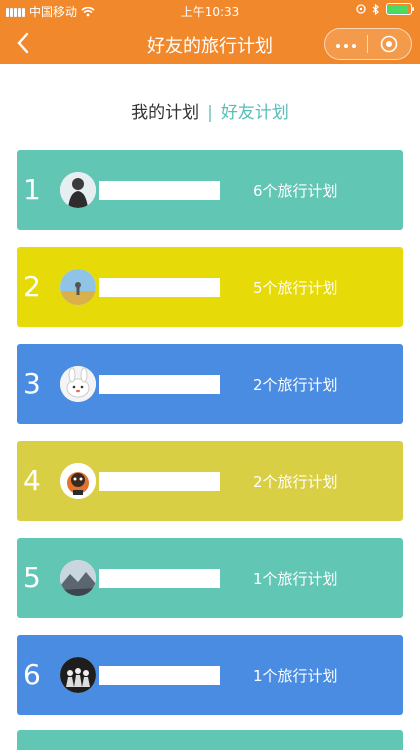 This screenshot has width=420, height=750. I want to click on tab-my-plans: 我的计划, so click(165, 113).